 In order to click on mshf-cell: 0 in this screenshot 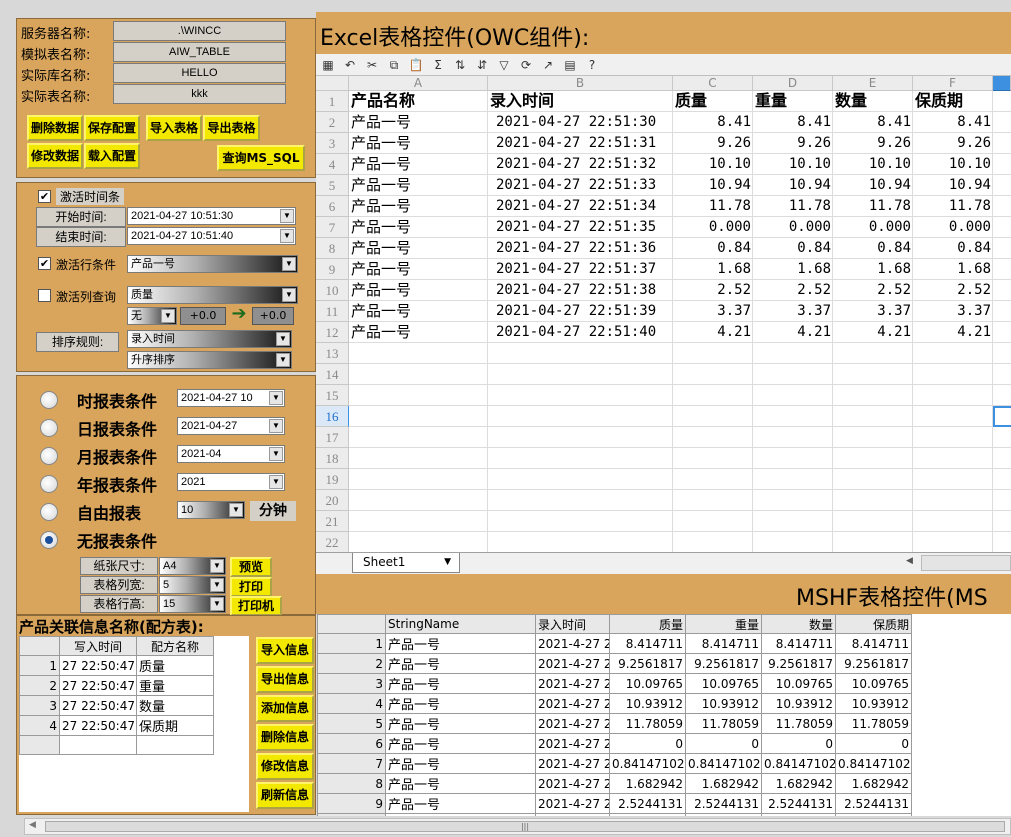, I will do `click(647, 743)`.